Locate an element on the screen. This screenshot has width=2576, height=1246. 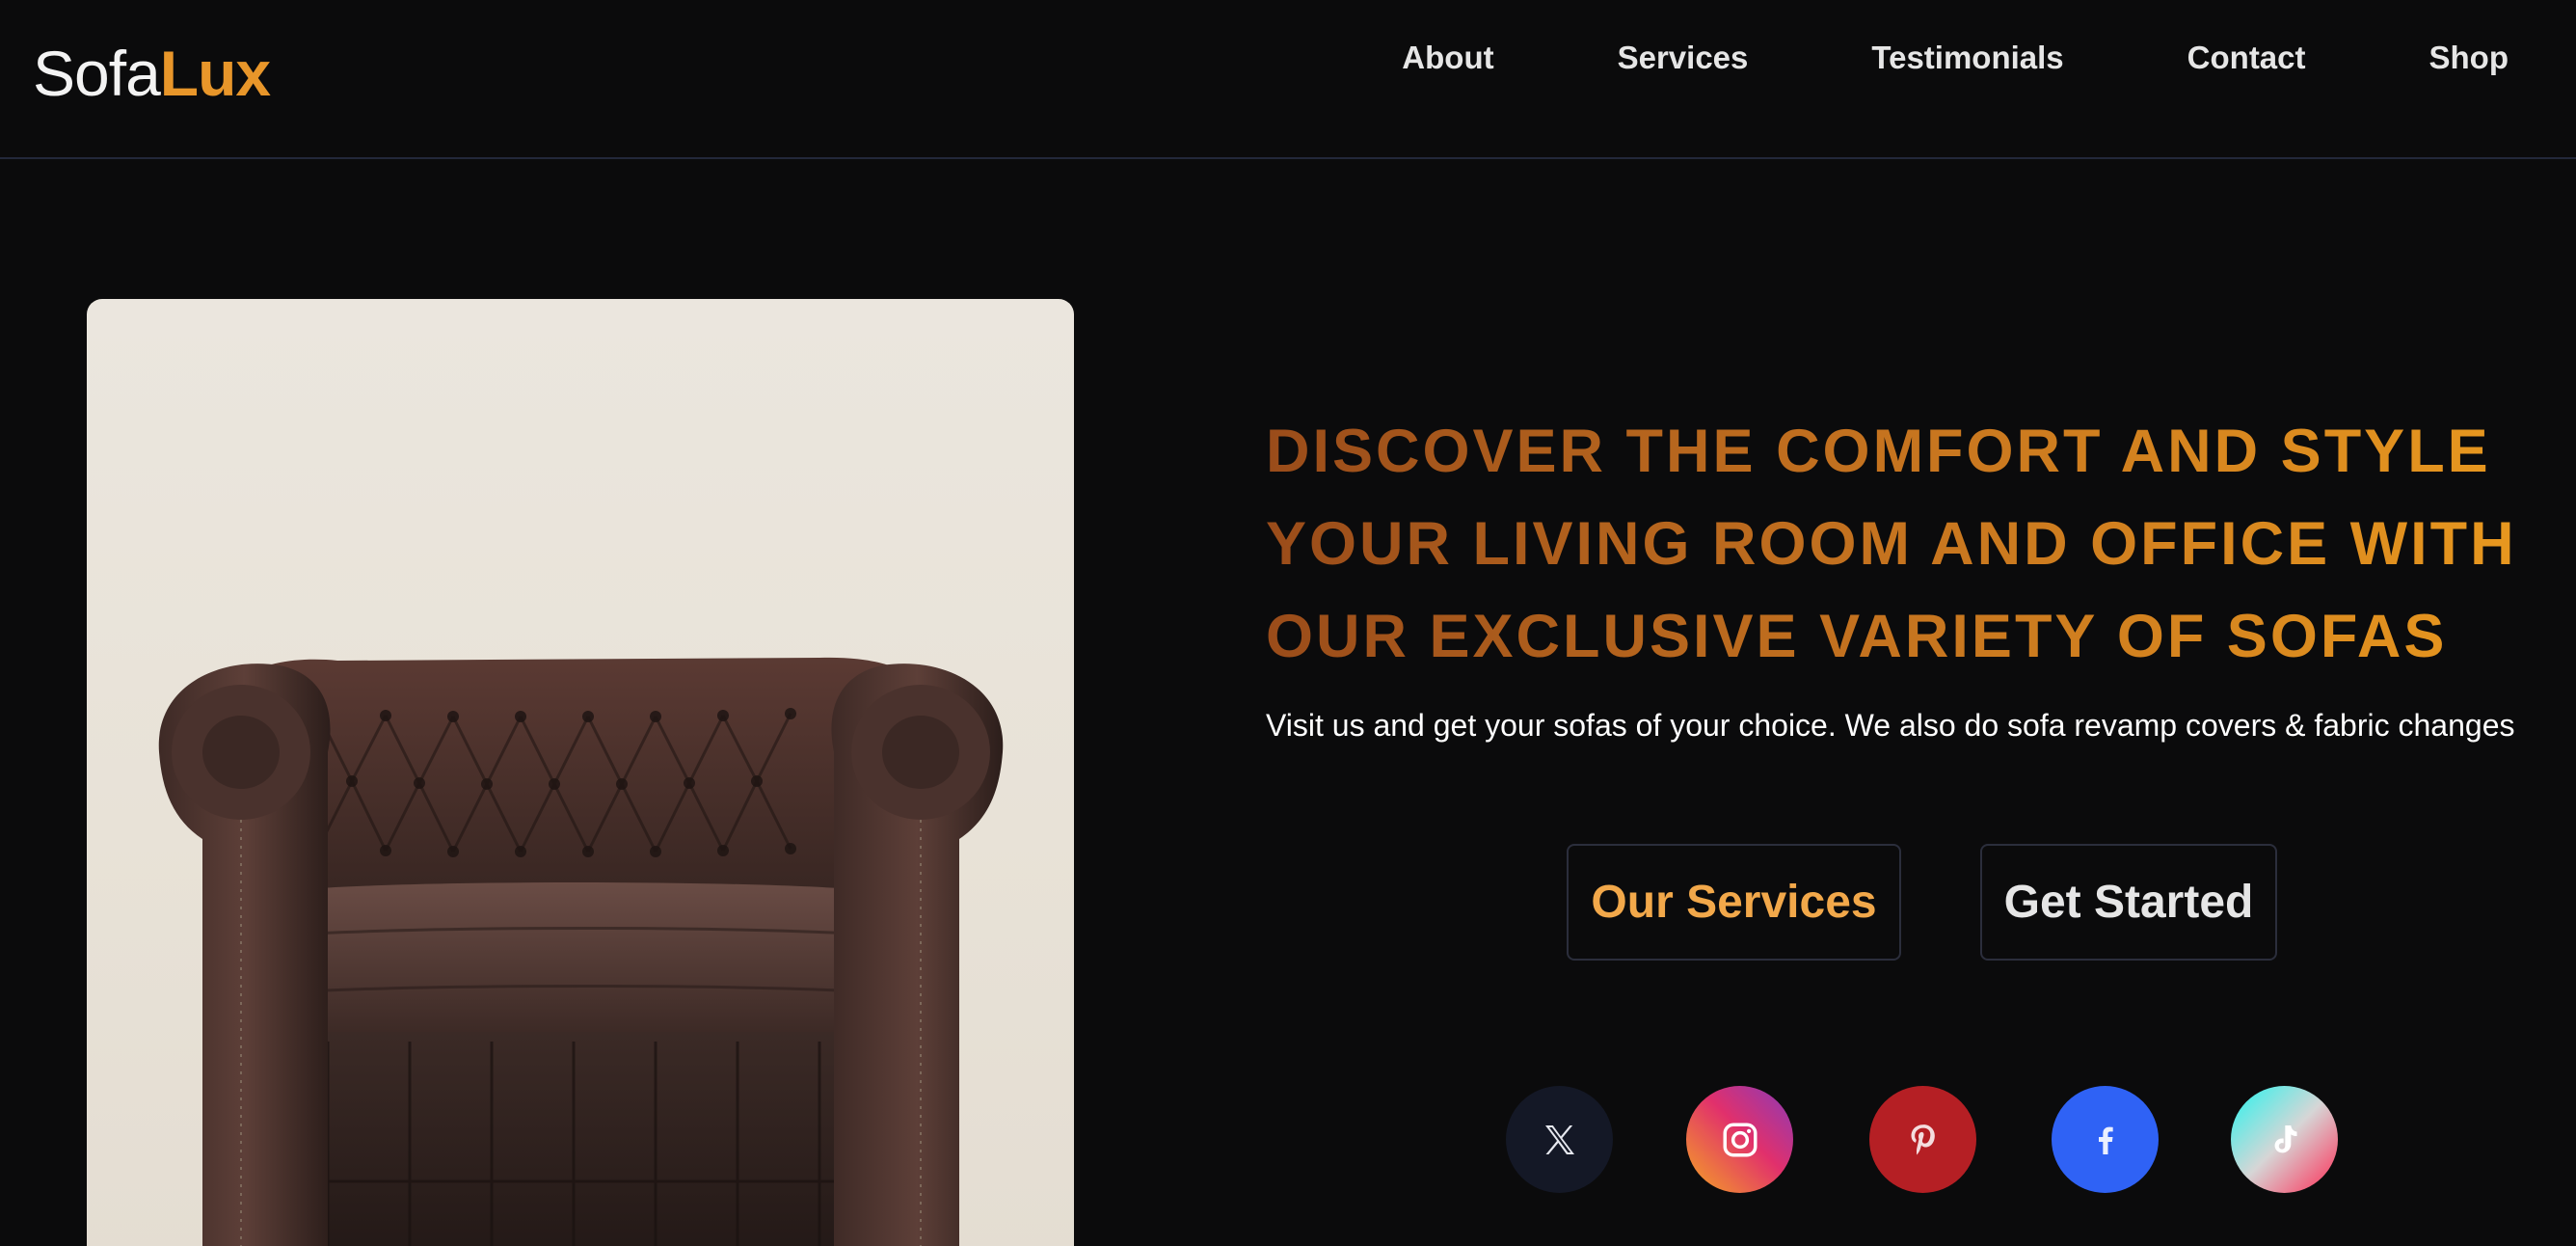
nav-link-services: Services is located at coordinates (1684, 58).